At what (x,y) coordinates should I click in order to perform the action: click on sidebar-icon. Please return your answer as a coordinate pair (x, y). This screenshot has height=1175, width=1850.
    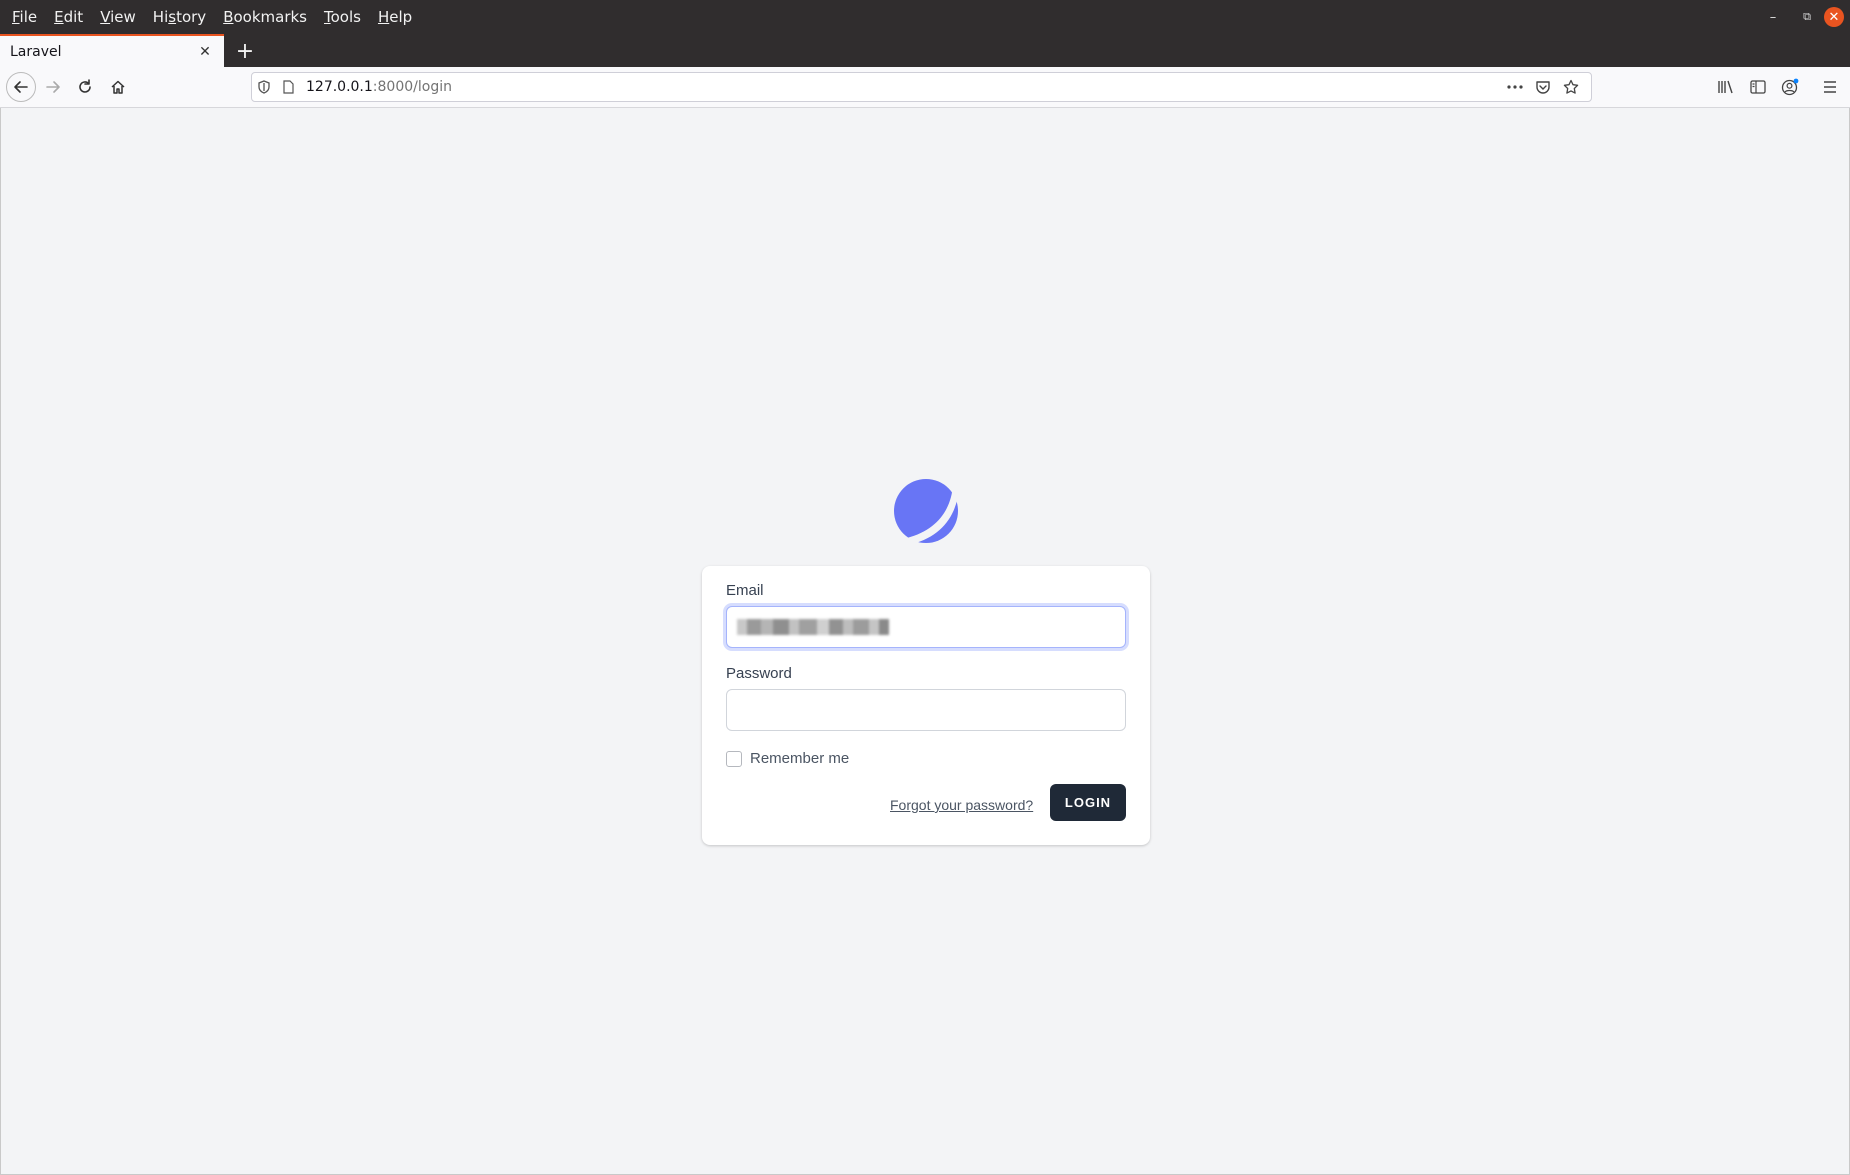
    Looking at the image, I should click on (1758, 87).